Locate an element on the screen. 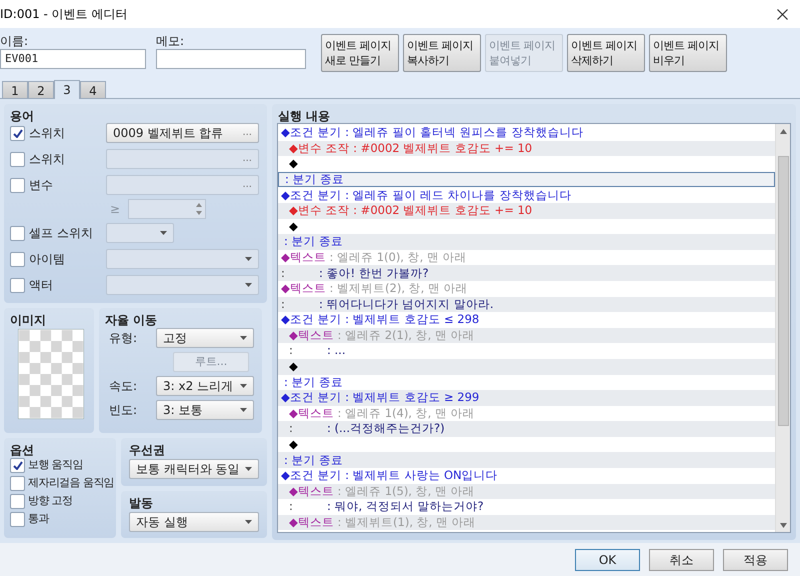 The height and width of the screenshot is (576, 800). command-text: ◆텍스트 : 엘레쥬 2(1), 창, 맨 아래 is located at coordinates (382, 335).